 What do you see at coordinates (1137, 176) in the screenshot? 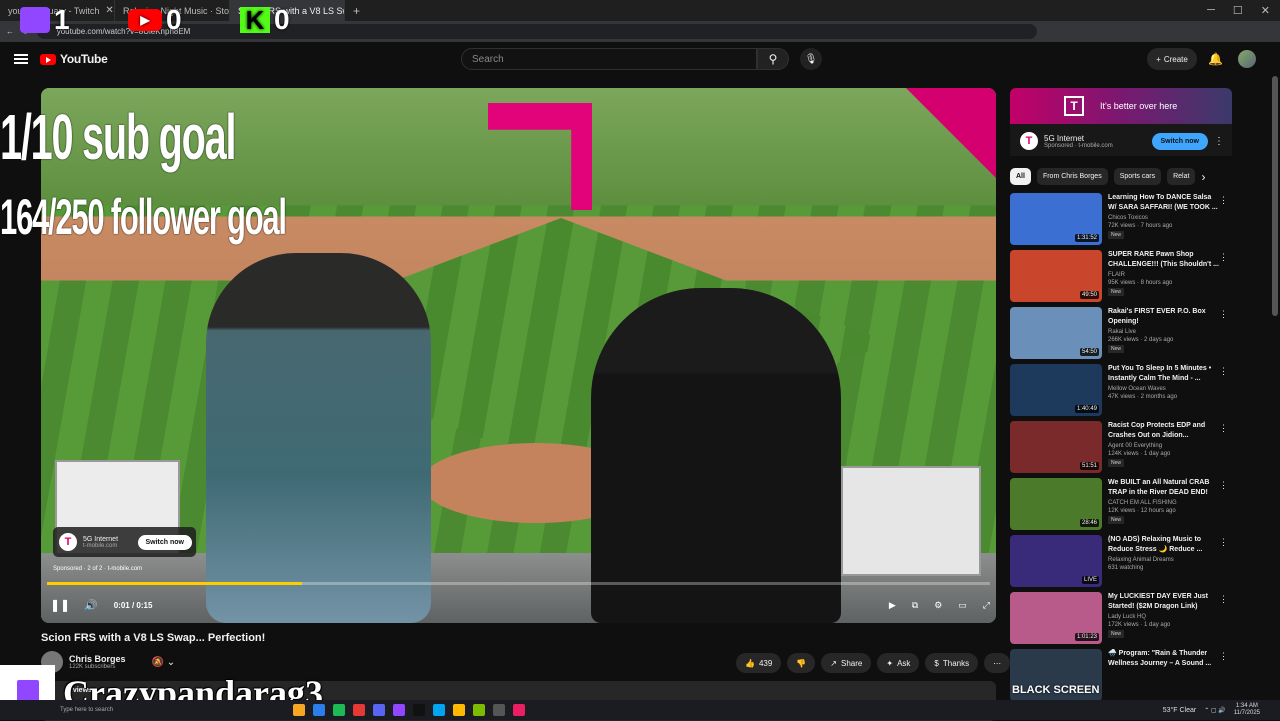
I see `chip-2: Sports cars` at bounding box center [1137, 176].